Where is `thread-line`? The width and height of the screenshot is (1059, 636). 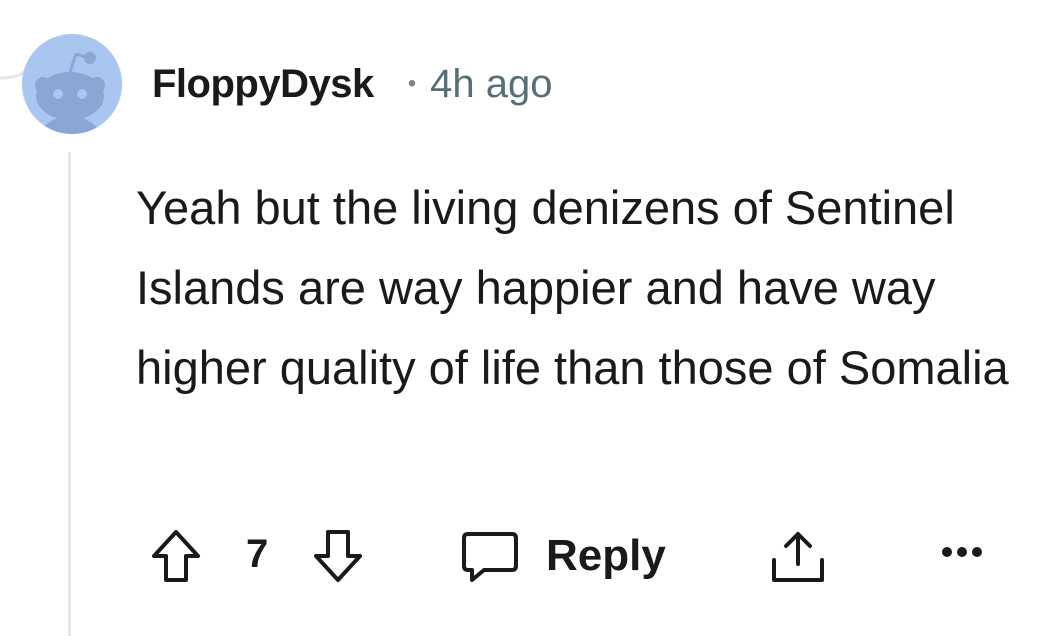
thread-line is located at coordinates (69, 394).